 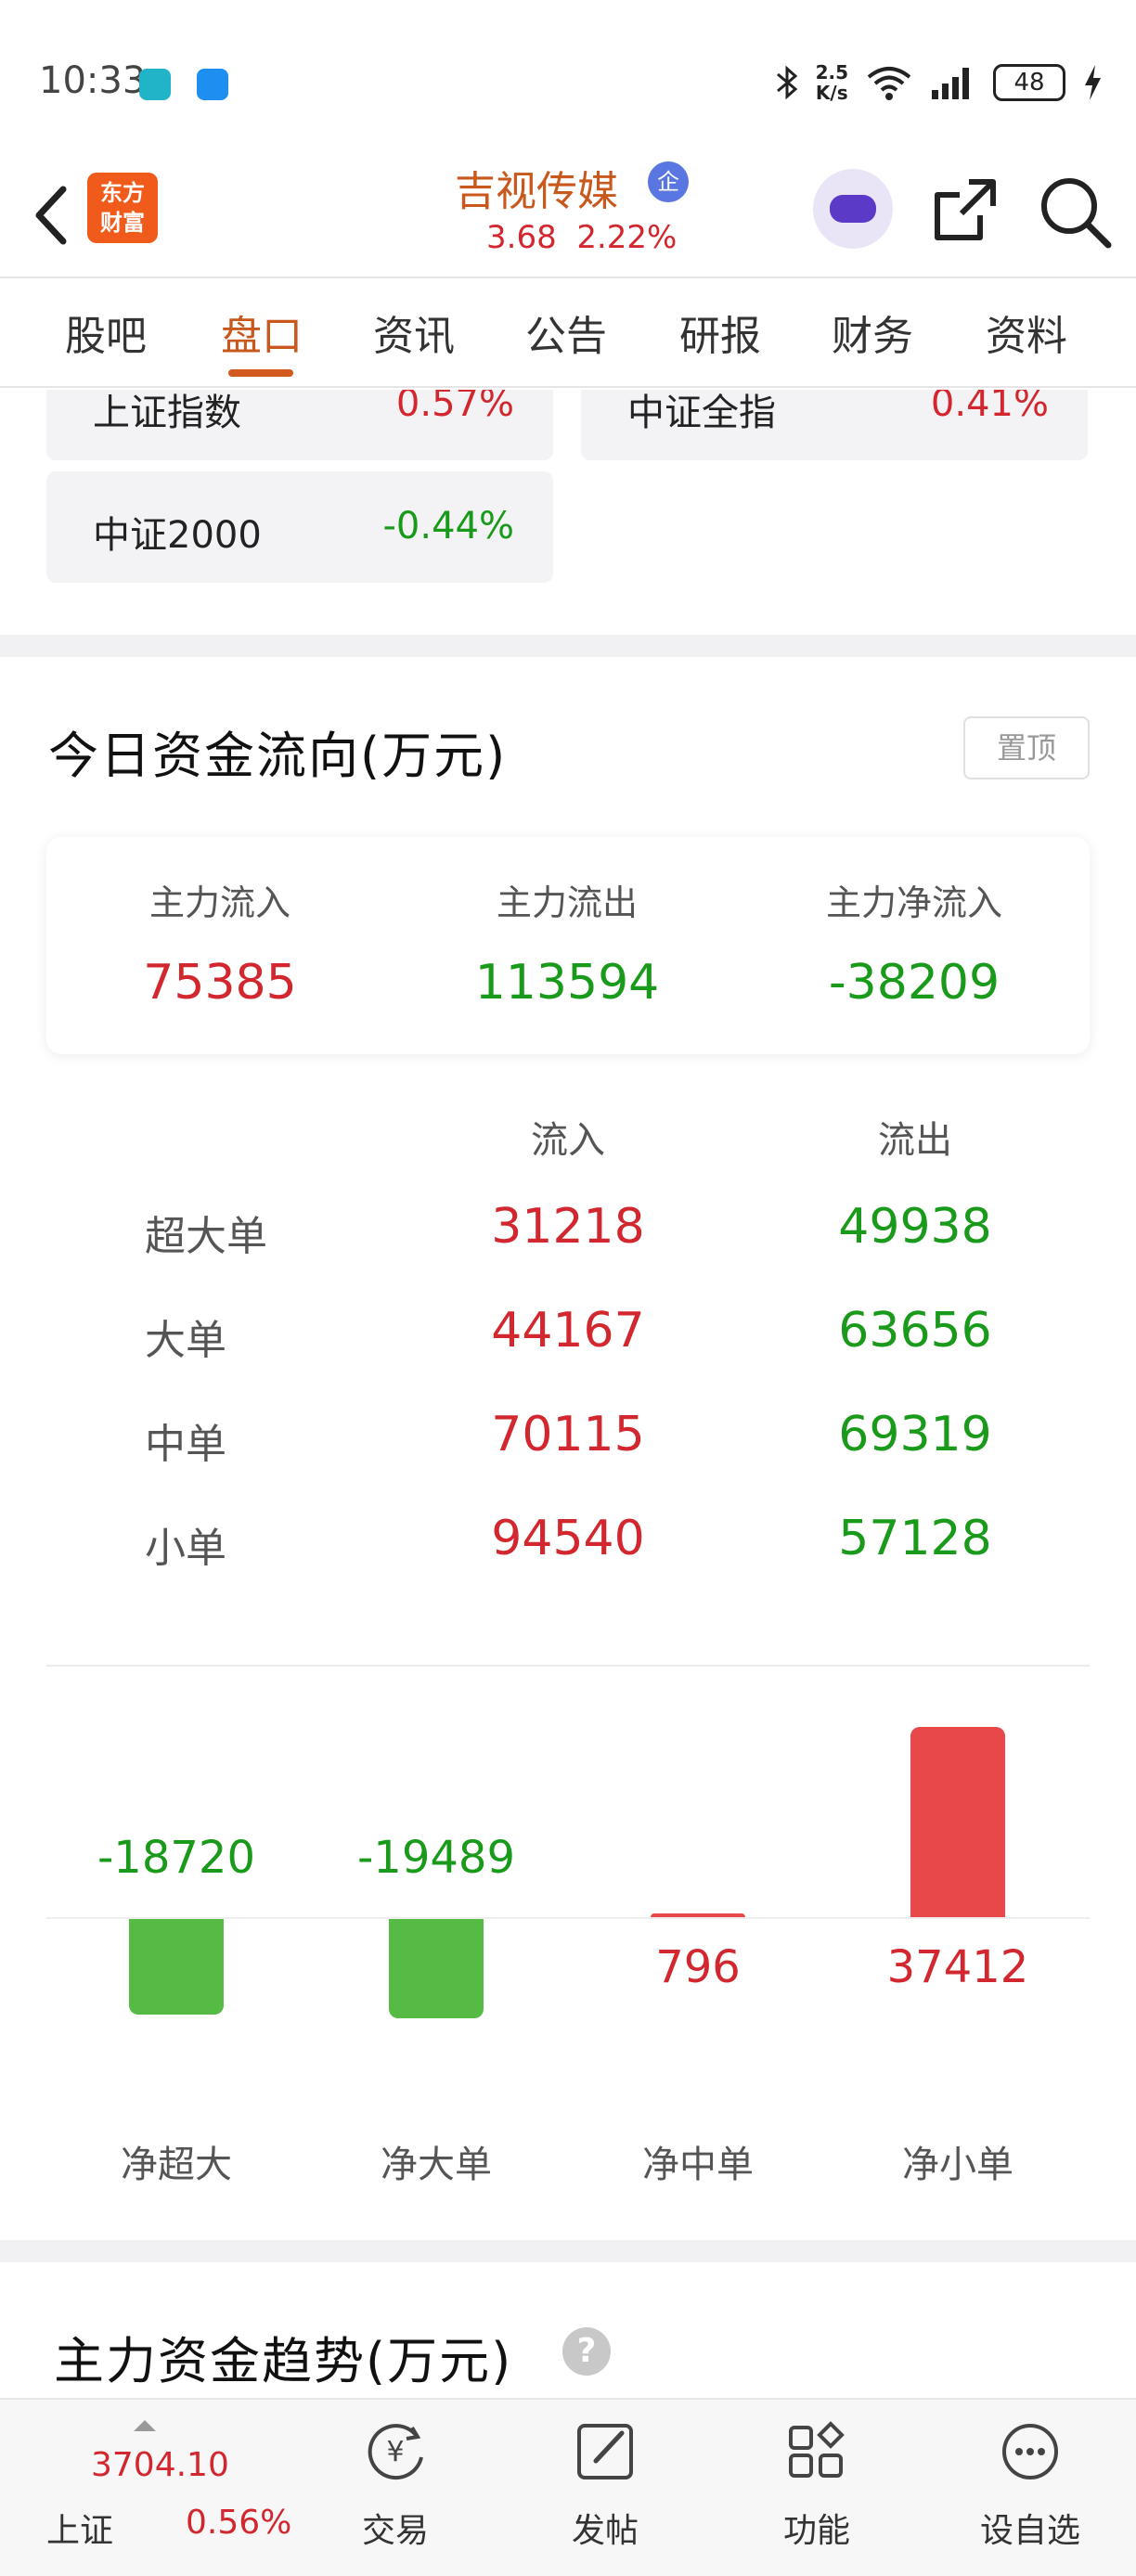 I want to click on main-inflow: 主力流入 75385, so click(x=220, y=942).